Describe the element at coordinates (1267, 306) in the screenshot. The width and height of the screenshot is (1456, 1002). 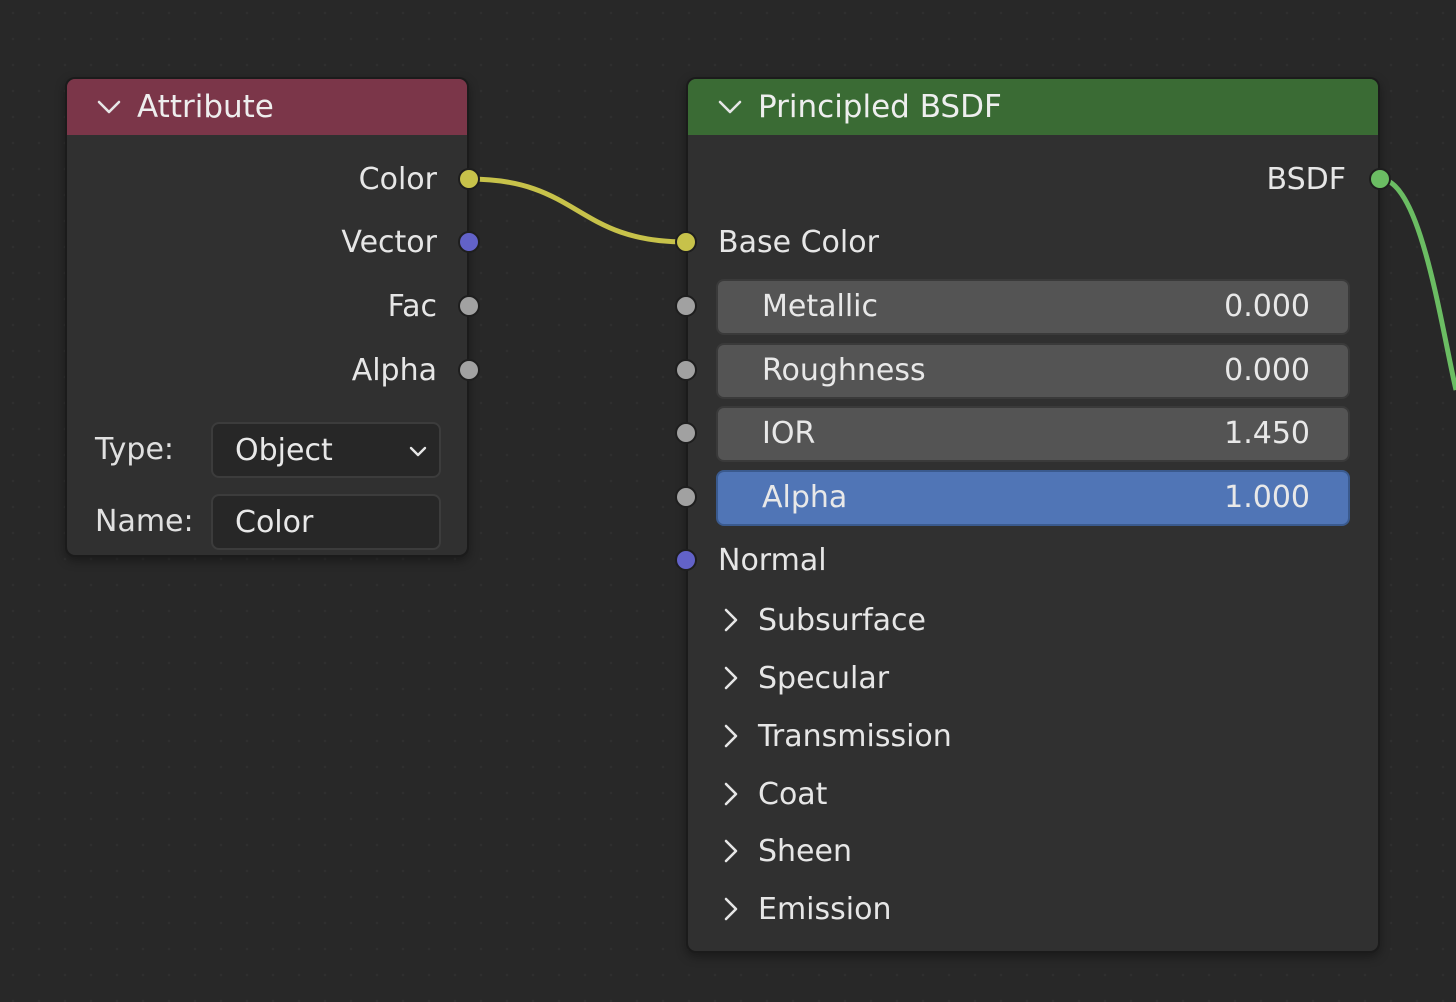
I see `metallic-value: 0.000` at that location.